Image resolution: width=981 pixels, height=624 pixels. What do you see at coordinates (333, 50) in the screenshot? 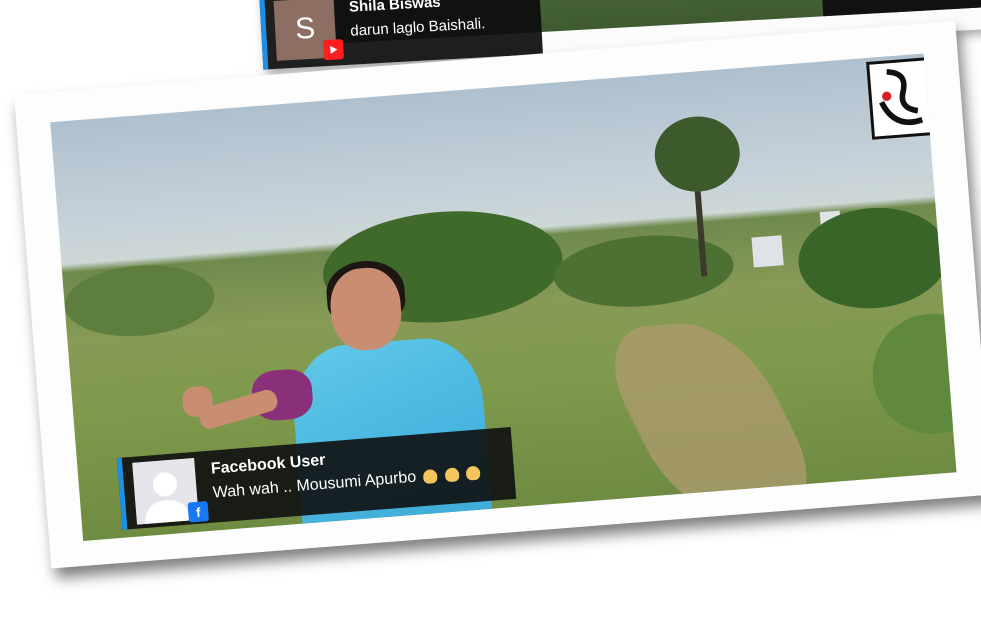
I see `youtube-icon` at bounding box center [333, 50].